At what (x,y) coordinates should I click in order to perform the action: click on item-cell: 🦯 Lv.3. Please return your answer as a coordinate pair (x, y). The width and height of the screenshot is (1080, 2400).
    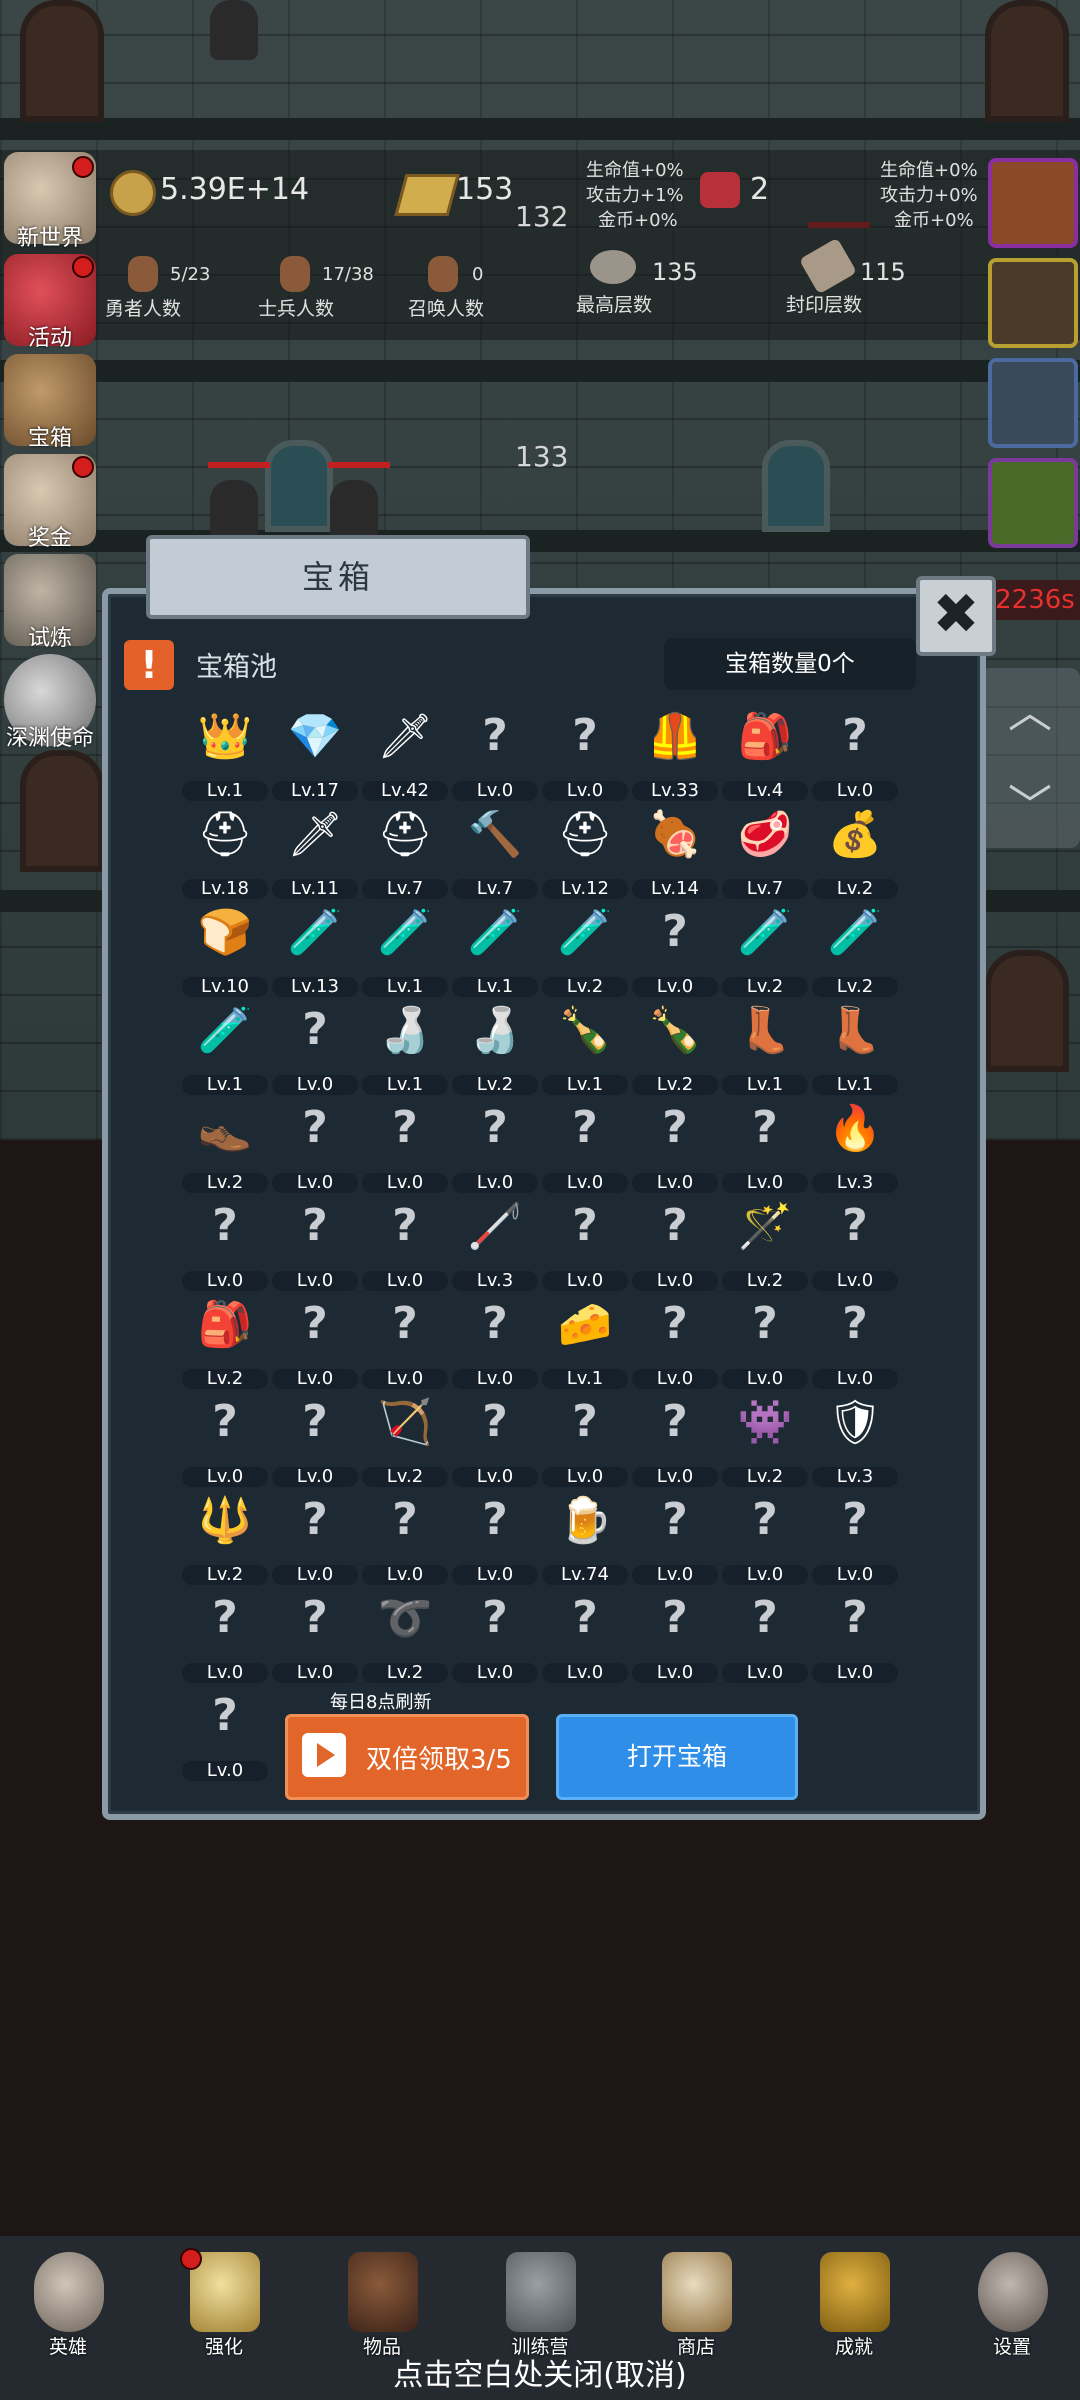
    Looking at the image, I should click on (495, 1242).